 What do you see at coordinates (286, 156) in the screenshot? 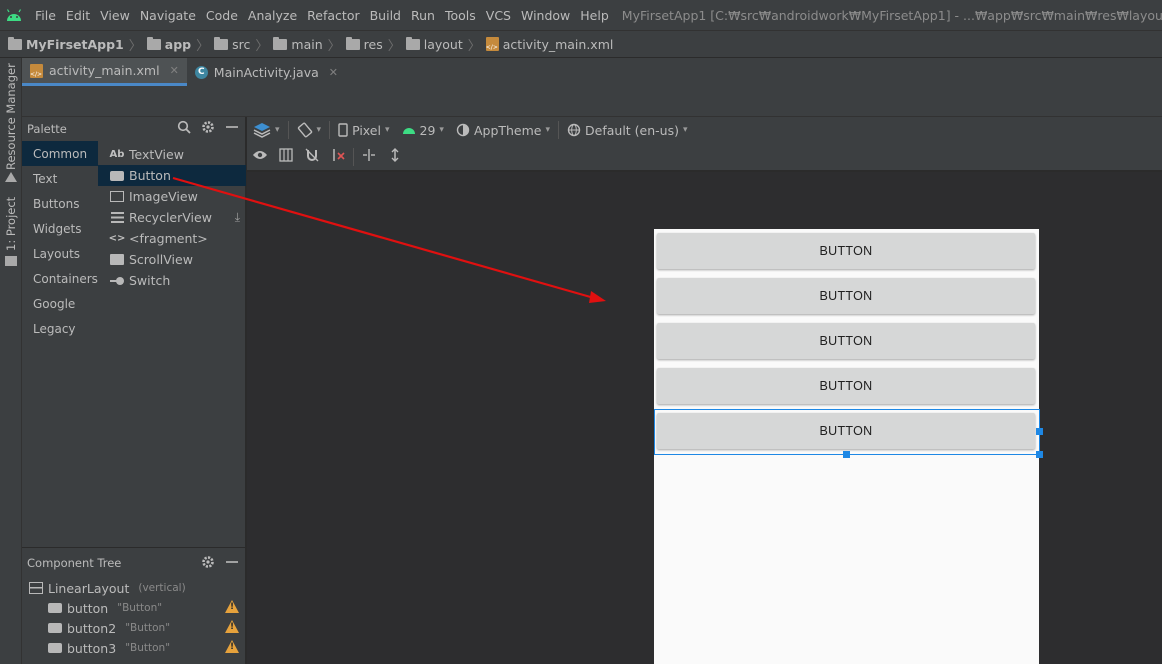
I see `column-layout-icon` at bounding box center [286, 156].